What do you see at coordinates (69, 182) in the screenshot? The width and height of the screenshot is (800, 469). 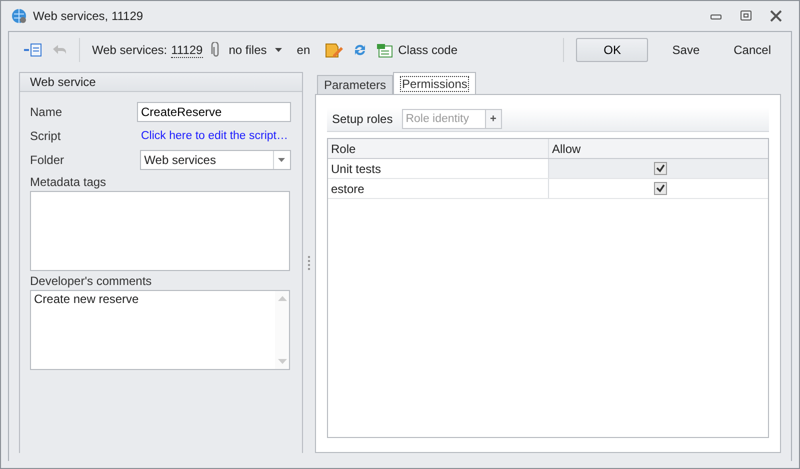 I see `metadata-tags-label: Metadata tags` at bounding box center [69, 182].